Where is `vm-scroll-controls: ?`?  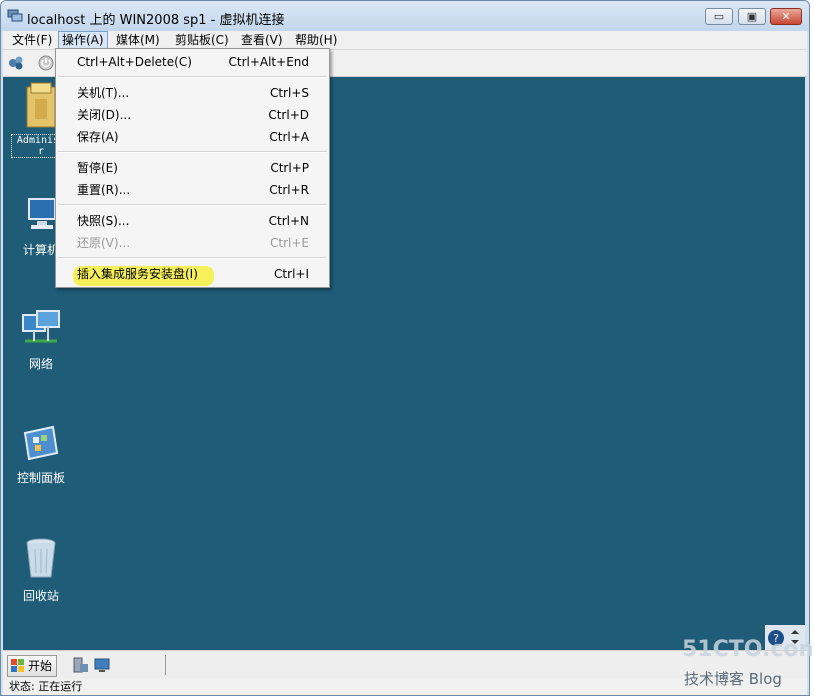 vm-scroll-controls: ? is located at coordinates (785, 637).